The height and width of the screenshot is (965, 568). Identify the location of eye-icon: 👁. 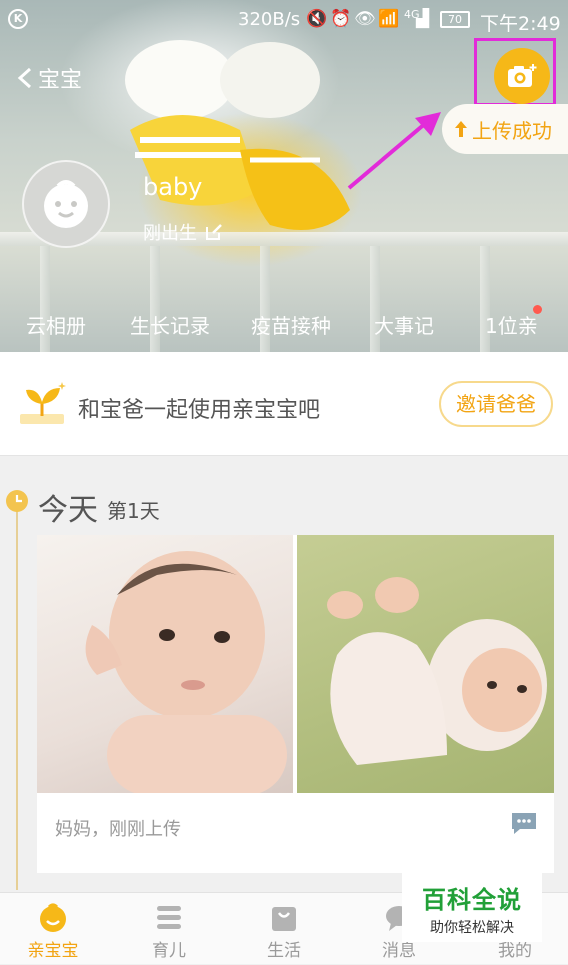
(365, 19).